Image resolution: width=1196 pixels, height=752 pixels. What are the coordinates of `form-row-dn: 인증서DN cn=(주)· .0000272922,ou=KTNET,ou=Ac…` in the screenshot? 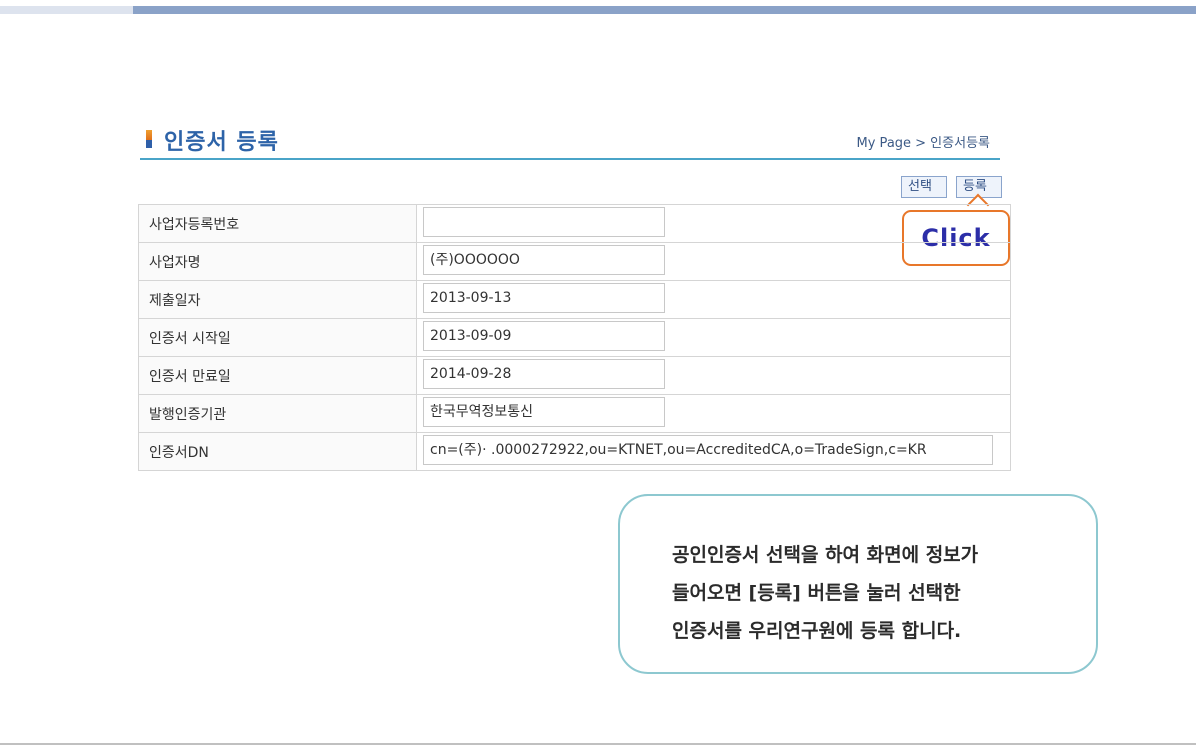 It's located at (574, 451).